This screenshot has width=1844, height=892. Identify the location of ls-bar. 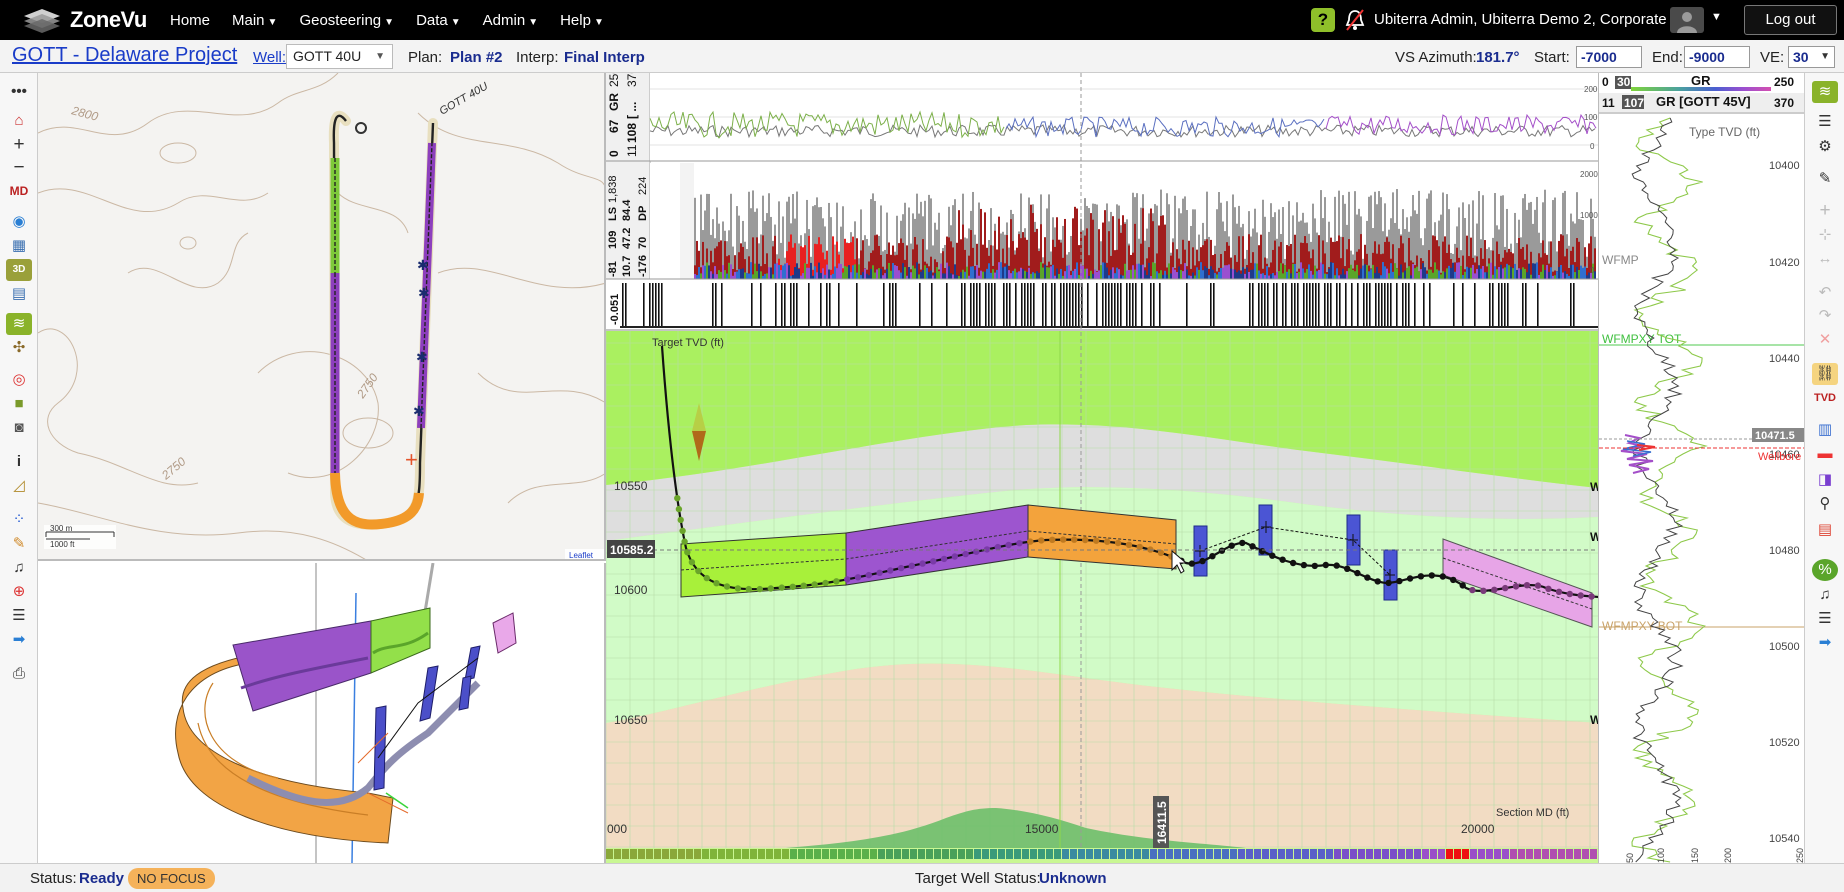
(829, 240).